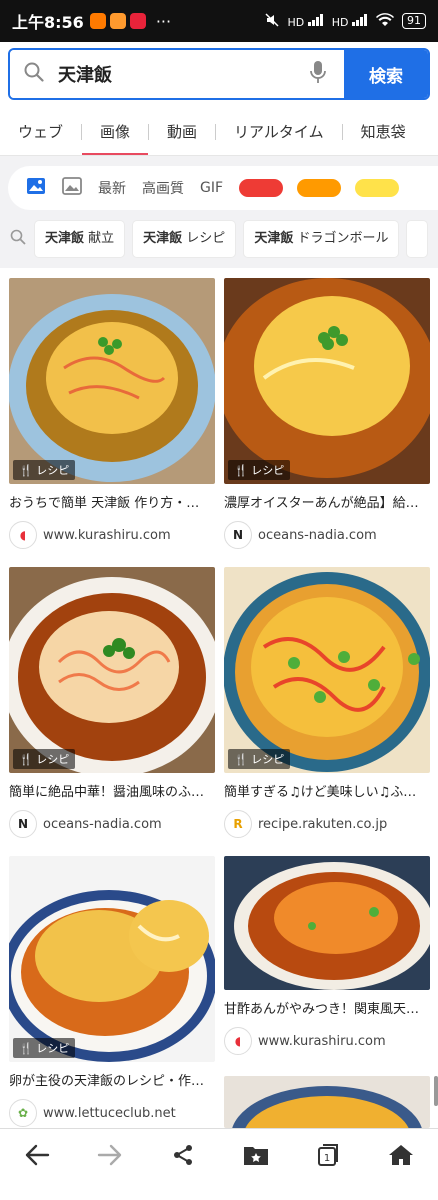 The image size is (438, 1200). I want to click on color-filter-red, so click(261, 188).